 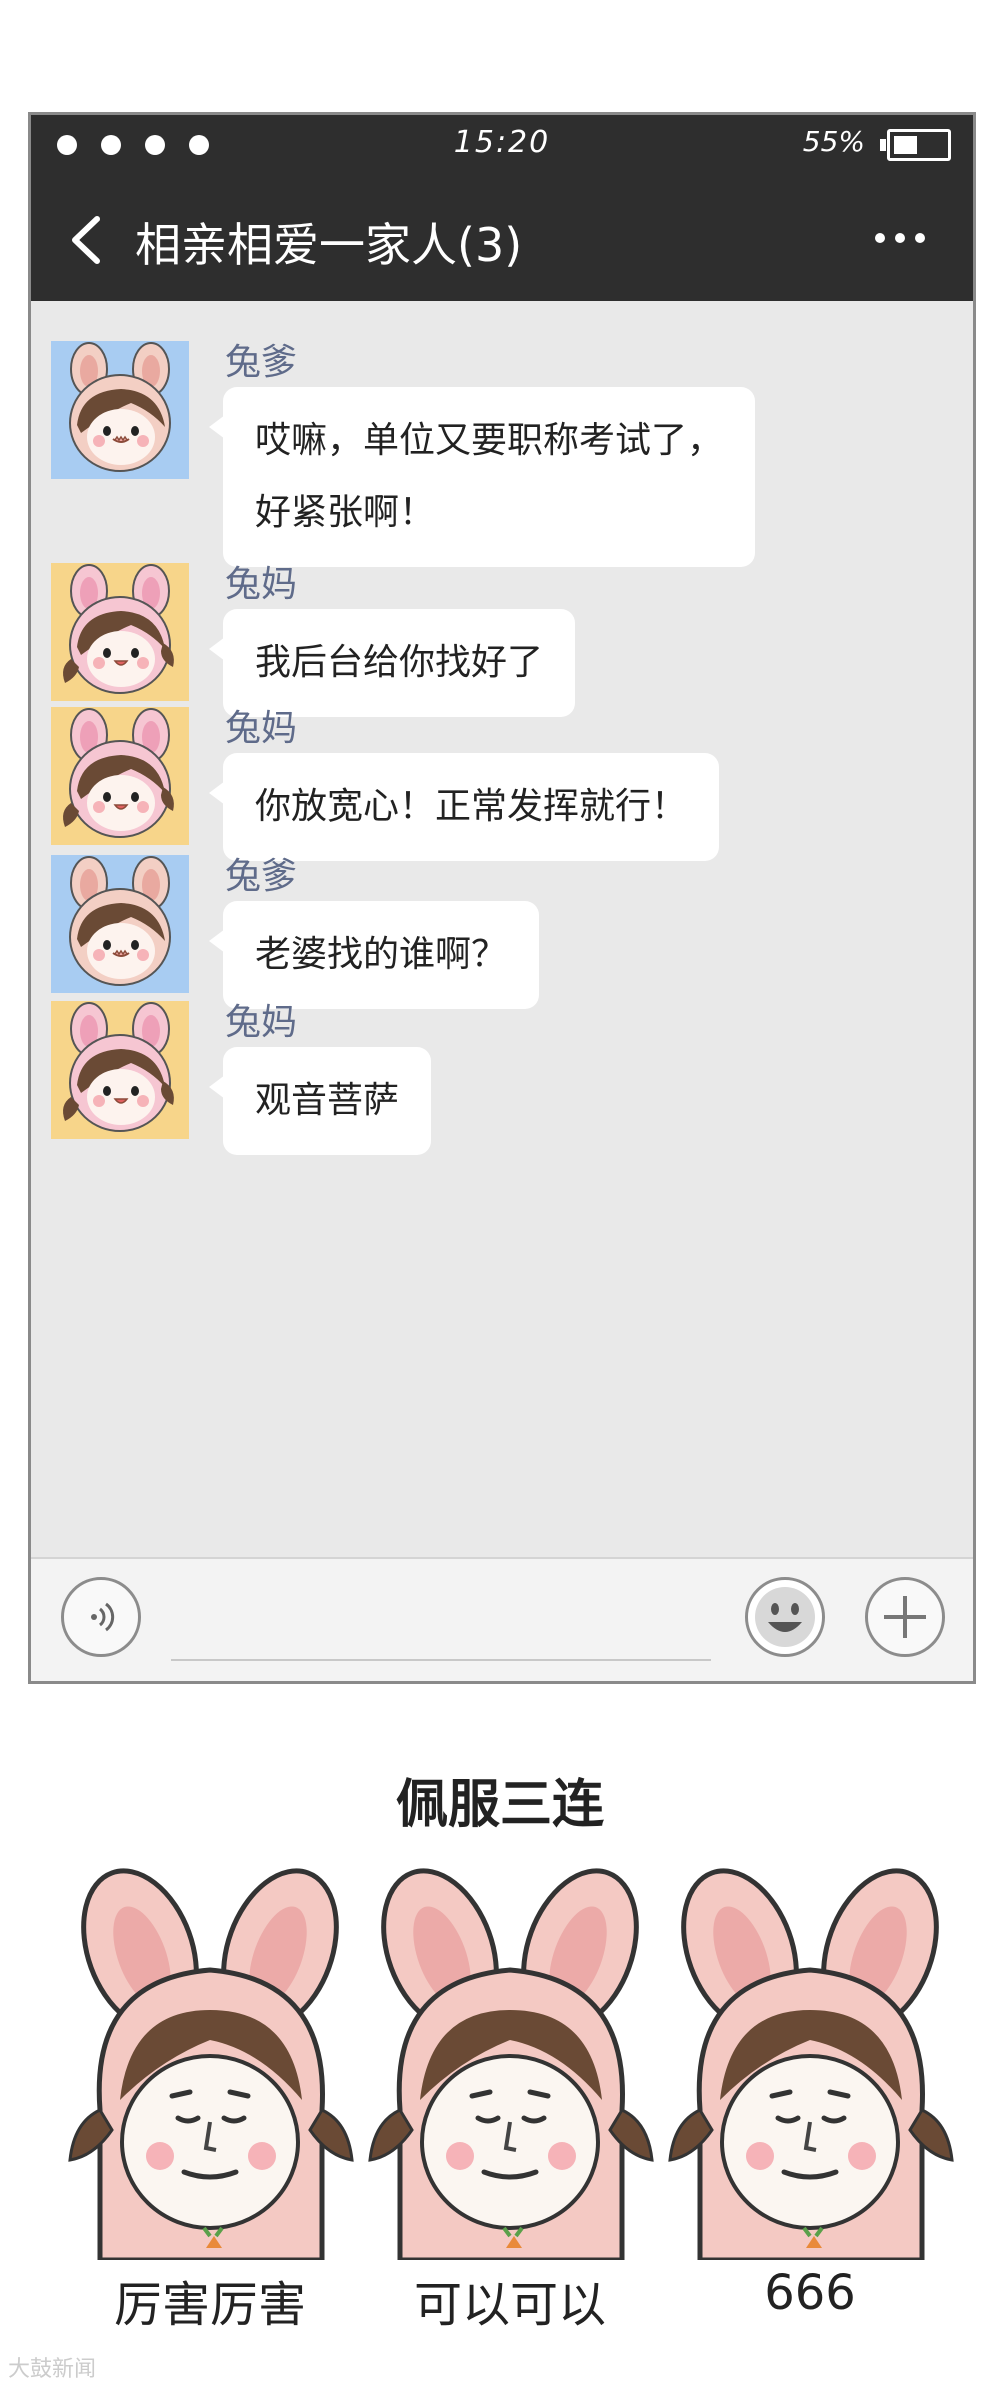 What do you see at coordinates (499, 1805) in the screenshot?
I see `sticker-section-title: 佩服三连` at bounding box center [499, 1805].